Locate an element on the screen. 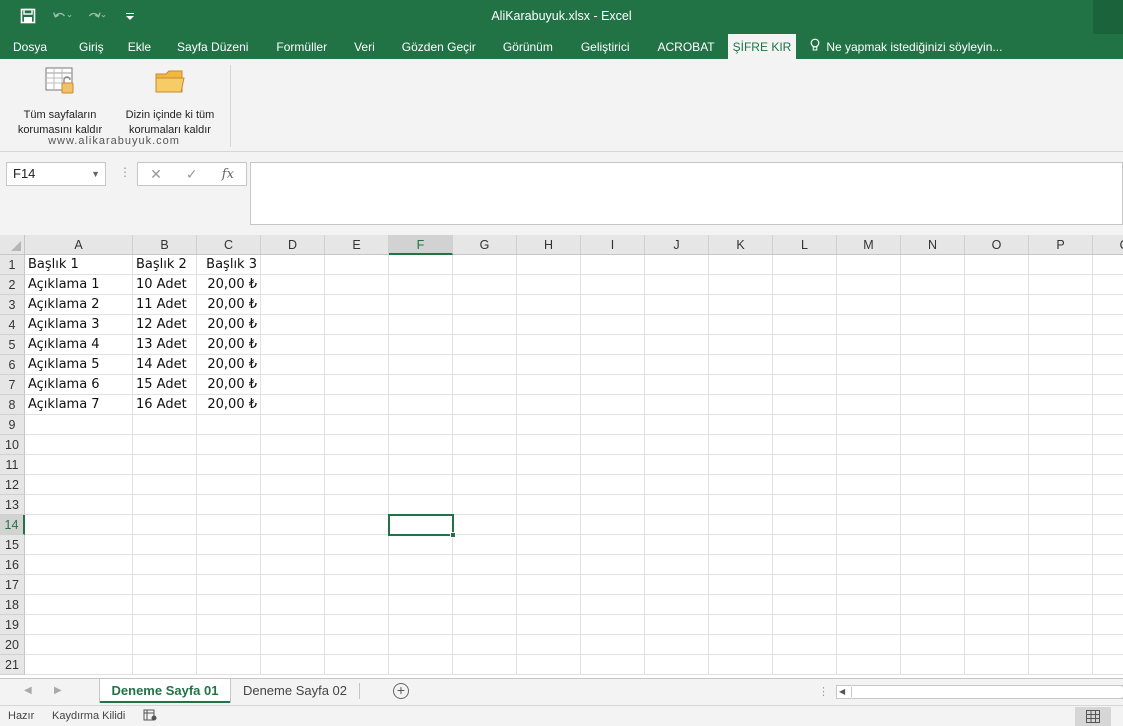  cell-e9 is located at coordinates (357, 425).